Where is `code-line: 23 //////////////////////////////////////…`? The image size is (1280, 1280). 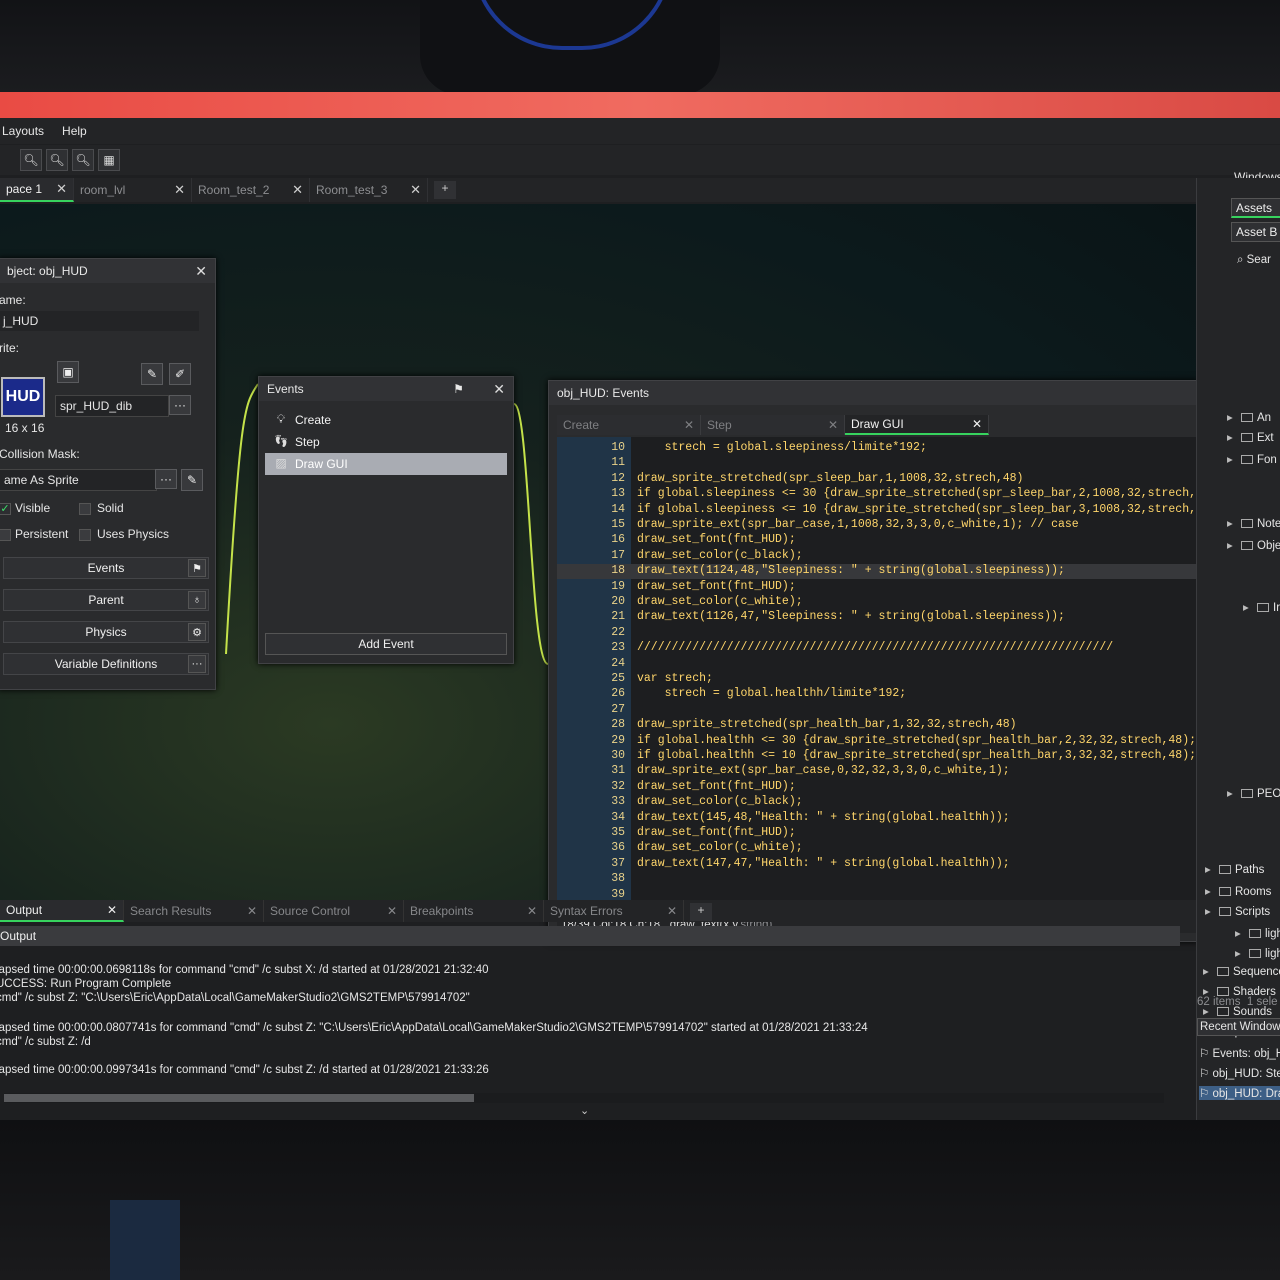 code-line: 23 //////////////////////////////////////… is located at coordinates (885, 648).